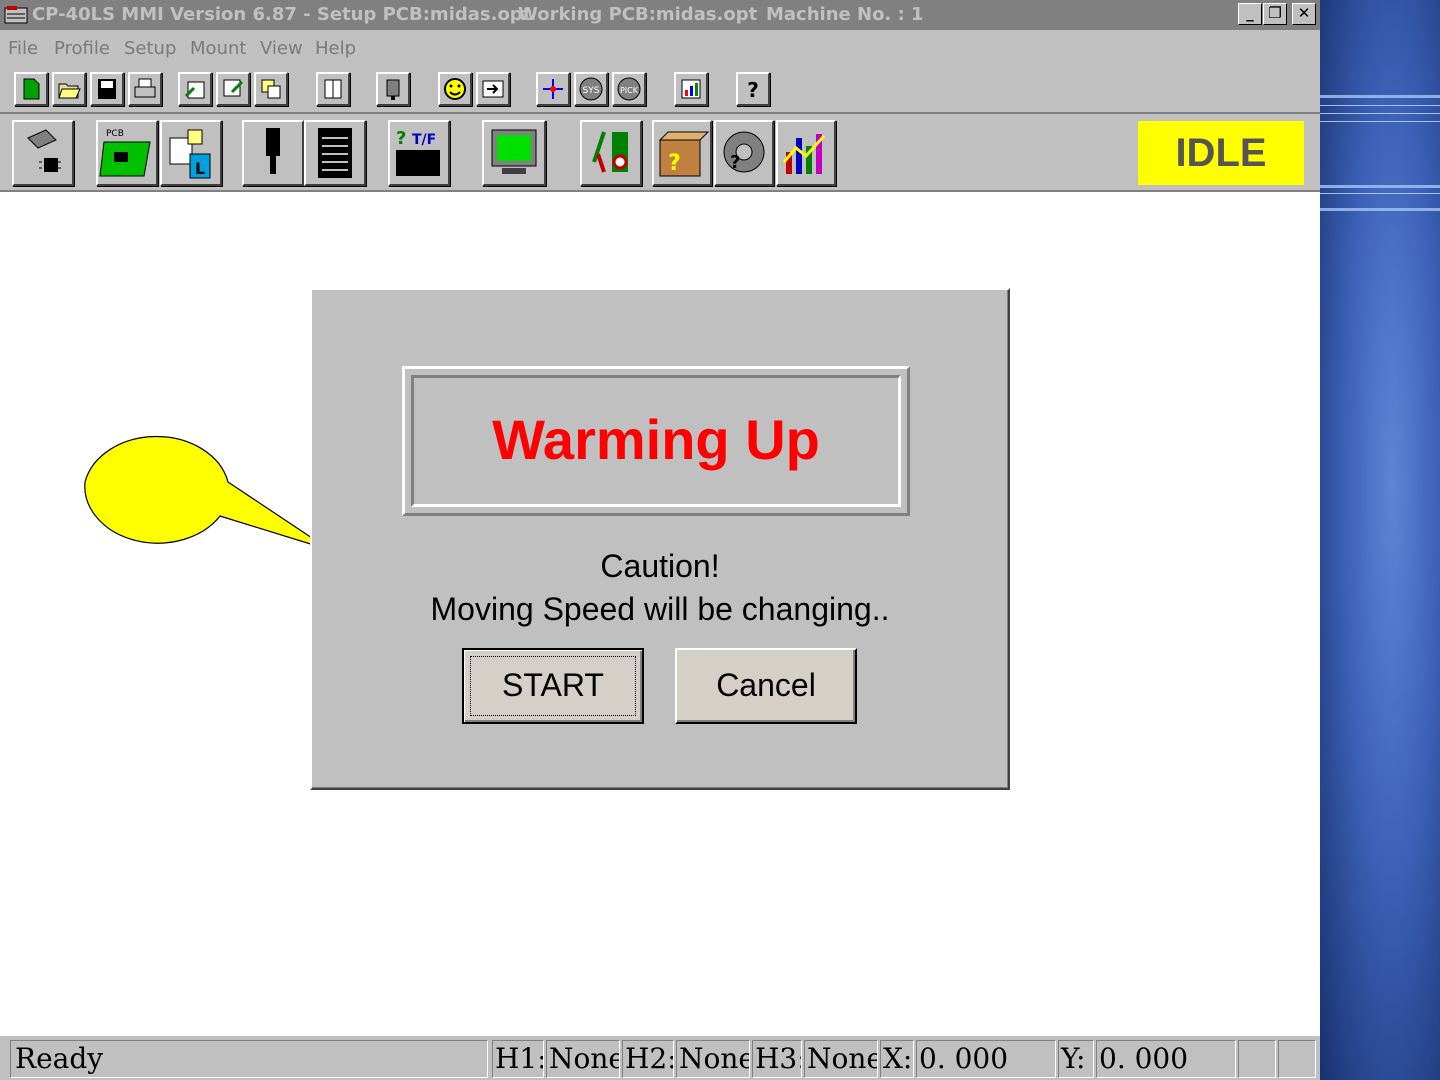 This screenshot has height=1080, width=1440. I want to click on copy-icon, so click(271, 89).